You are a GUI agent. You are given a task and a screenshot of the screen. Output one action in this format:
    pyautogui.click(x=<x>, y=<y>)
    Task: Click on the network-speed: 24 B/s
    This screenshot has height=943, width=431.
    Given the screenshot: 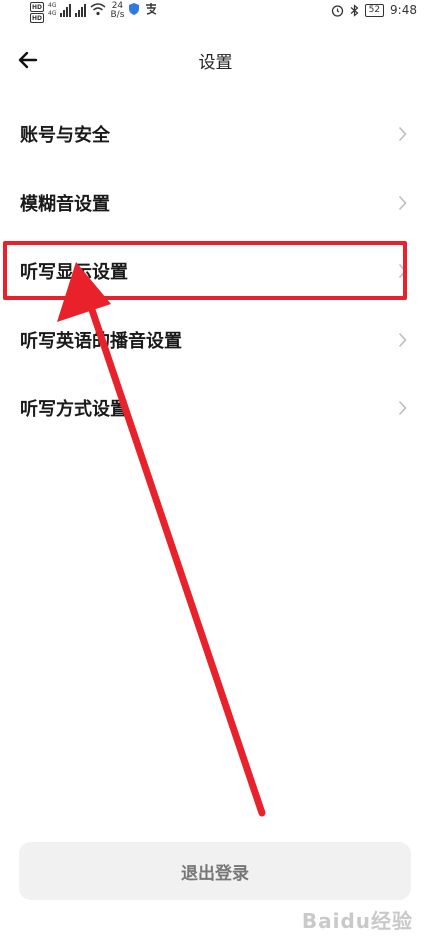 What is the action you would take?
    pyautogui.click(x=117, y=11)
    